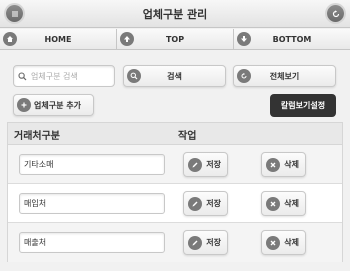  What do you see at coordinates (10, 39) in the screenshot?
I see `home-icon` at bounding box center [10, 39].